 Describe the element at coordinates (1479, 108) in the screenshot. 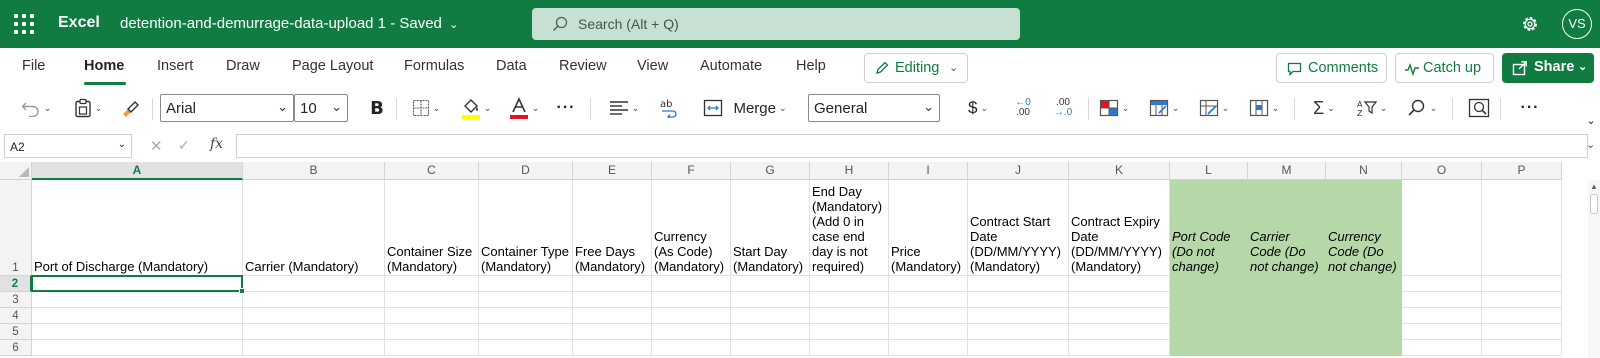

I see `analyze-data-button` at that location.